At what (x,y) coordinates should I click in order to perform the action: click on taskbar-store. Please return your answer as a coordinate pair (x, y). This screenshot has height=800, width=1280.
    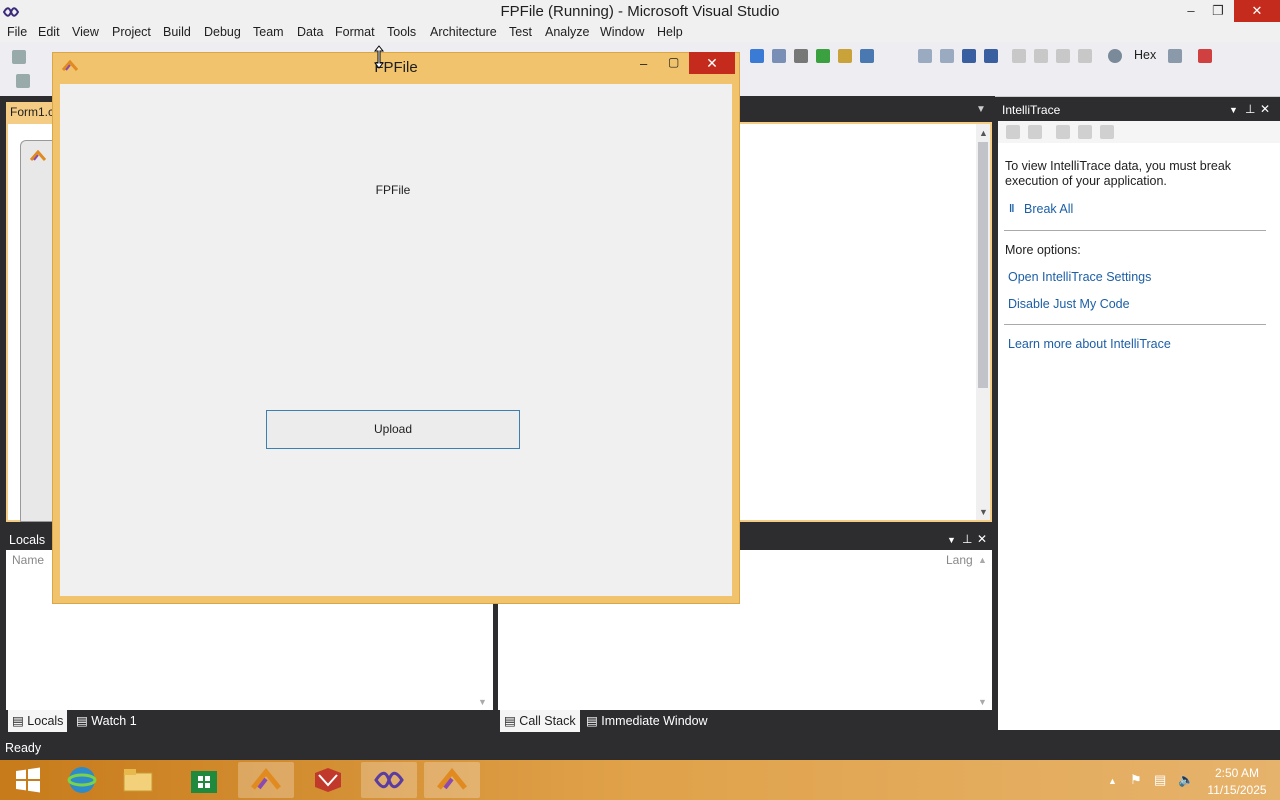
    Looking at the image, I should click on (204, 780).